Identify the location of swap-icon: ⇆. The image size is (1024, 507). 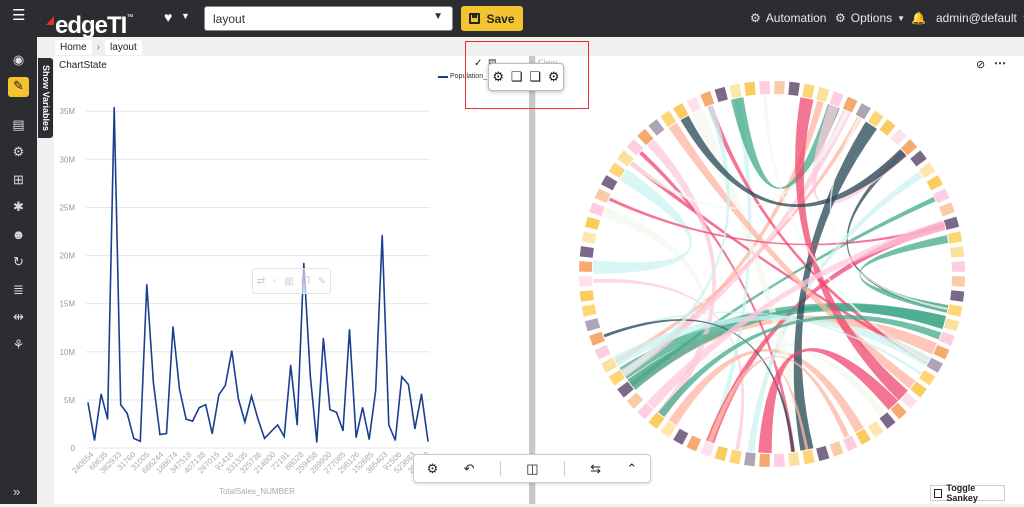
(595, 469).